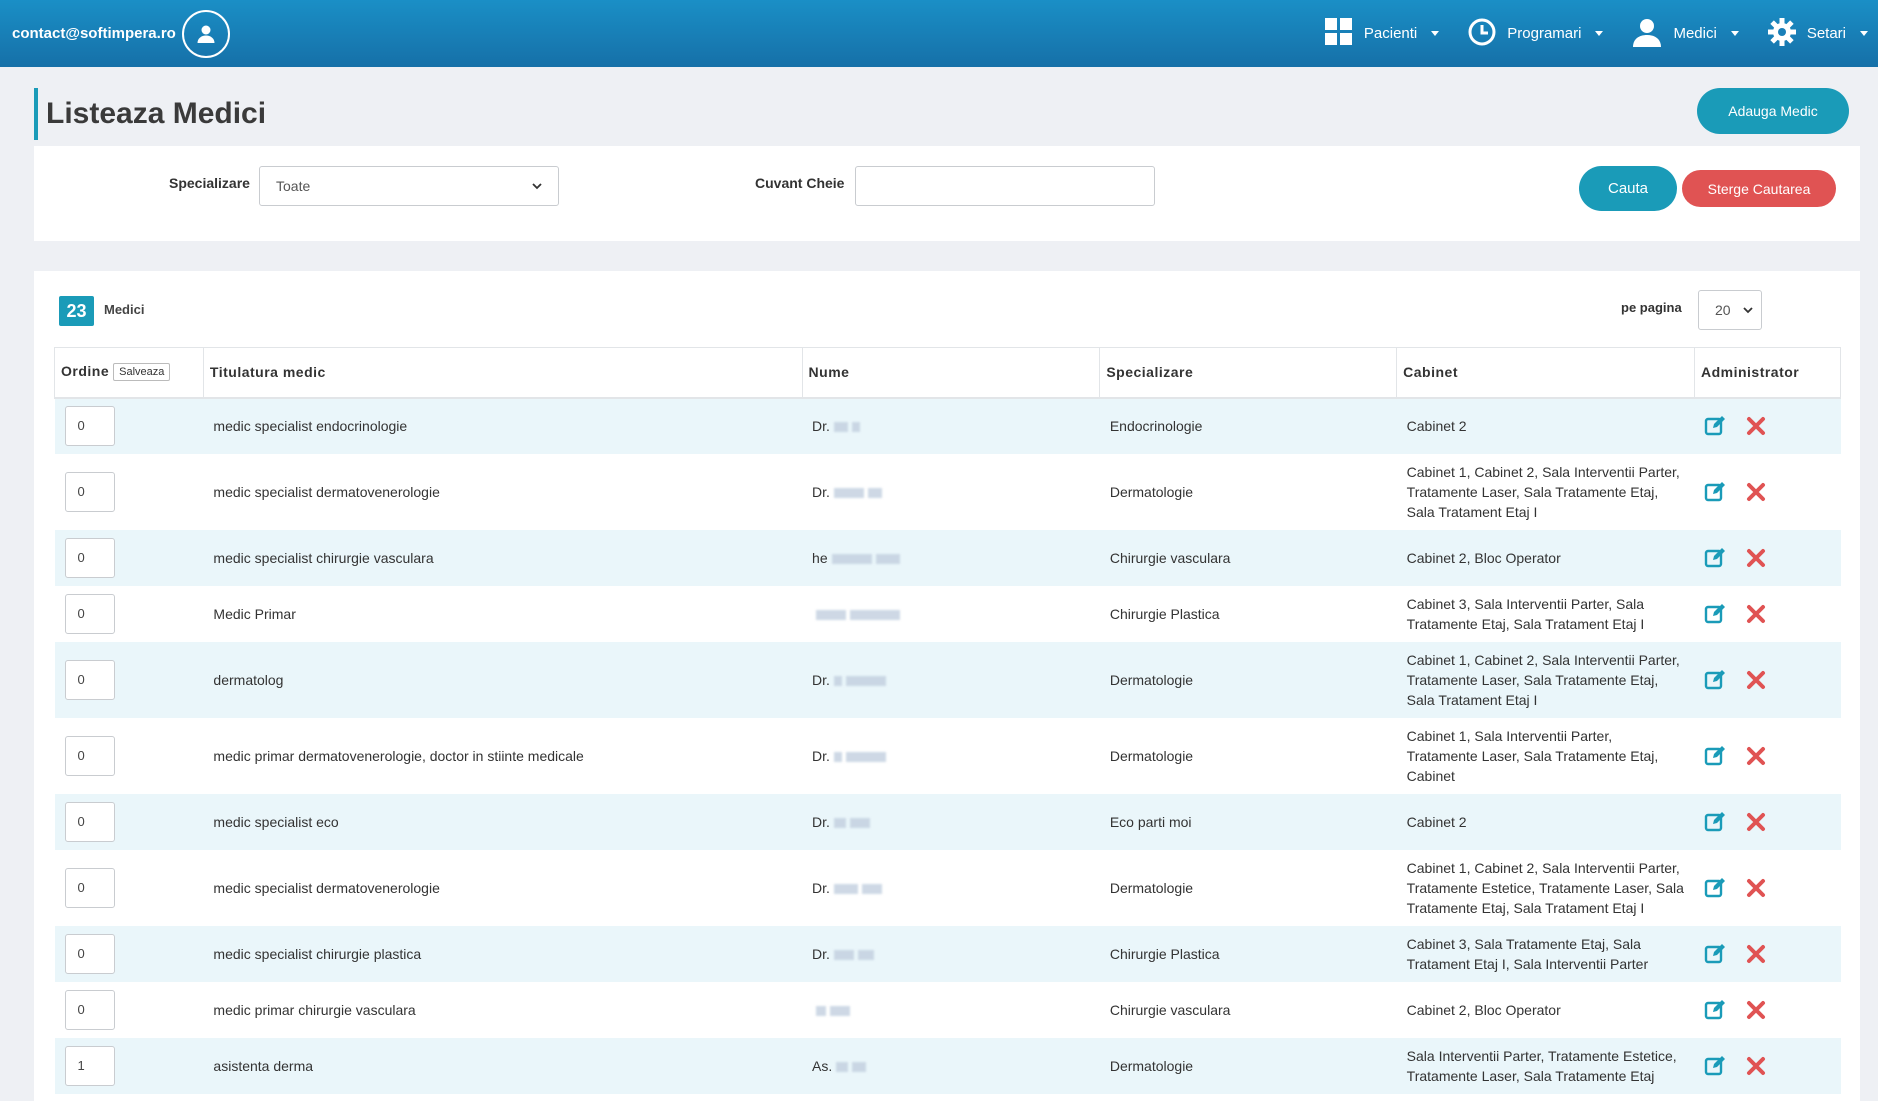  Describe the element at coordinates (1651, 307) in the screenshot. I see `per-page-label: pe pagina` at that location.